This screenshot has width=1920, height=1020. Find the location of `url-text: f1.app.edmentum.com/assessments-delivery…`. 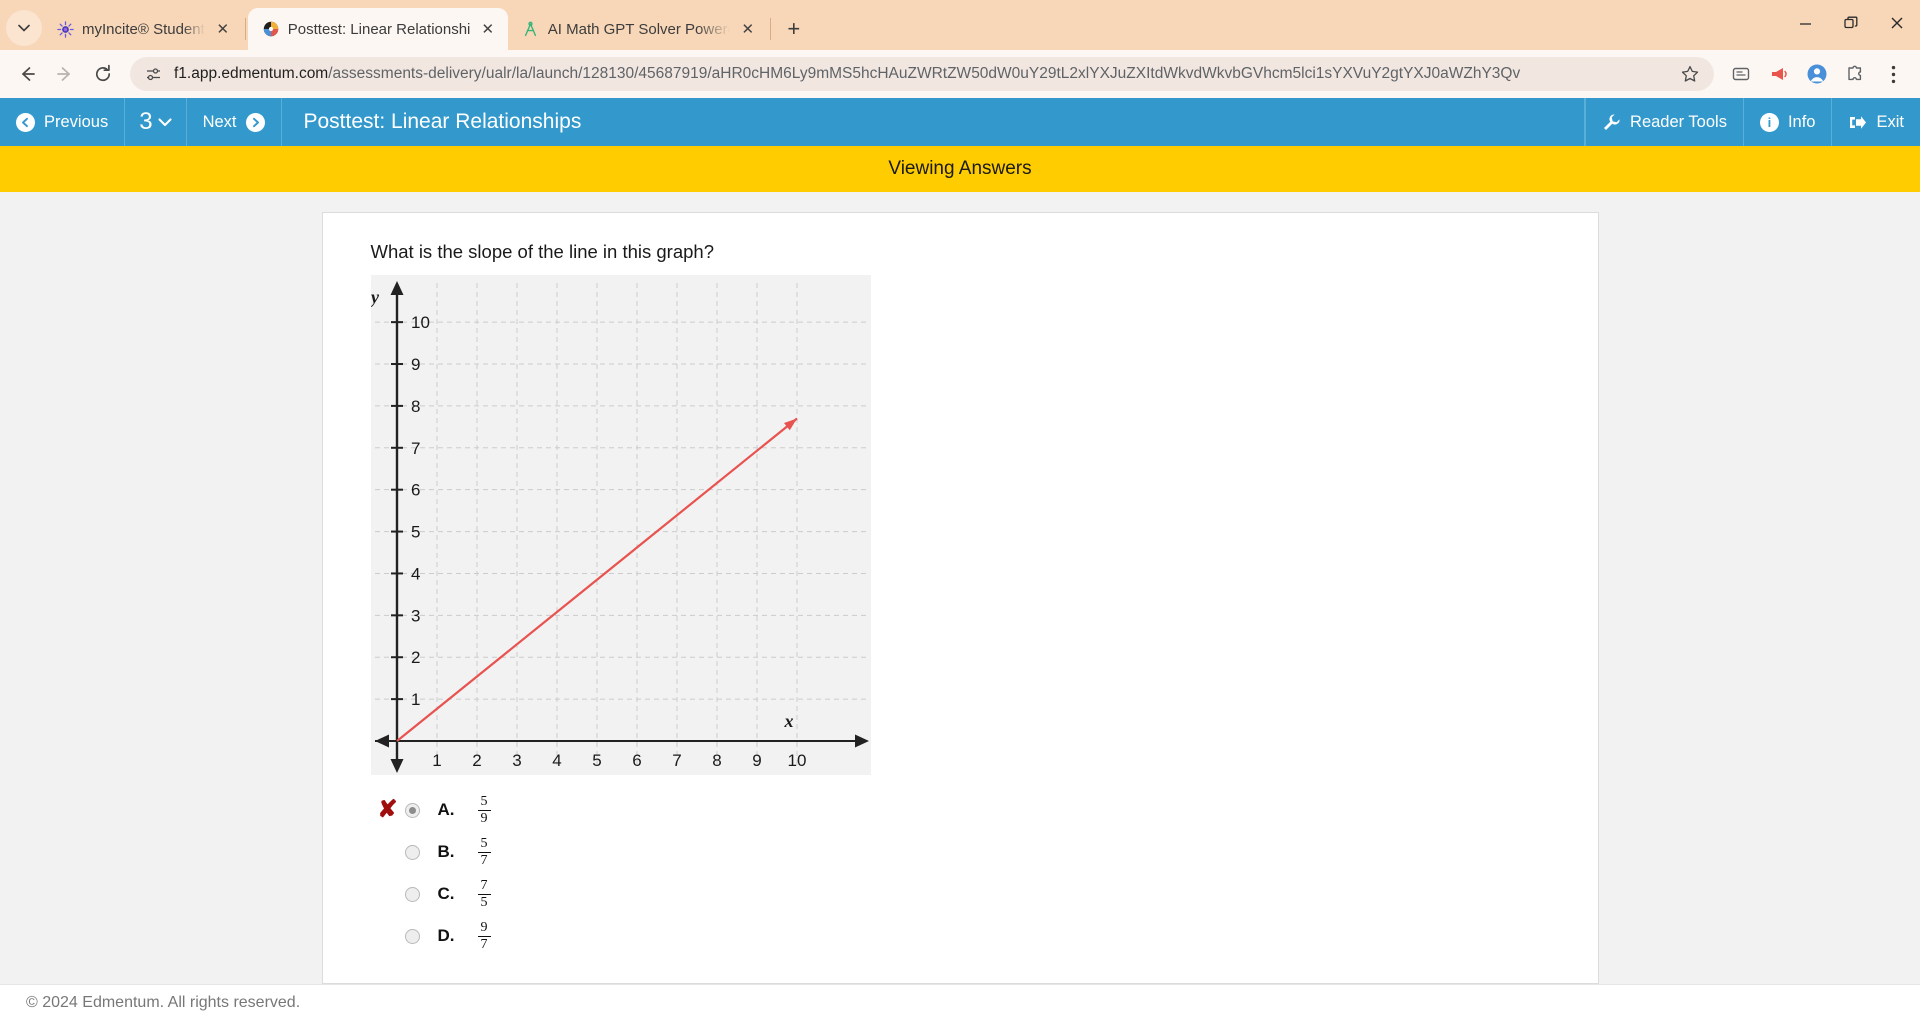

url-text: f1.app.edmentum.com/assessments-delivery… is located at coordinates (921, 74).